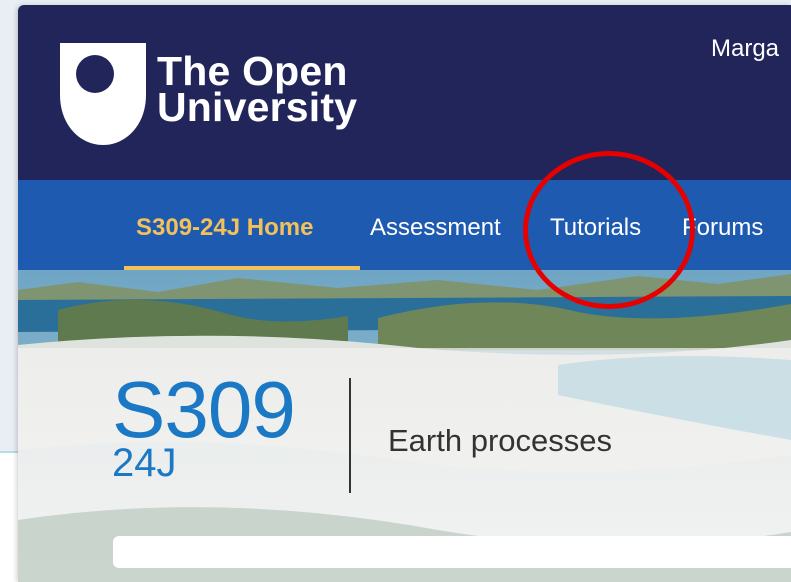 Image resolution: width=791 pixels, height=582 pixels. What do you see at coordinates (103, 94) in the screenshot?
I see `ou-shield-icon` at bounding box center [103, 94].